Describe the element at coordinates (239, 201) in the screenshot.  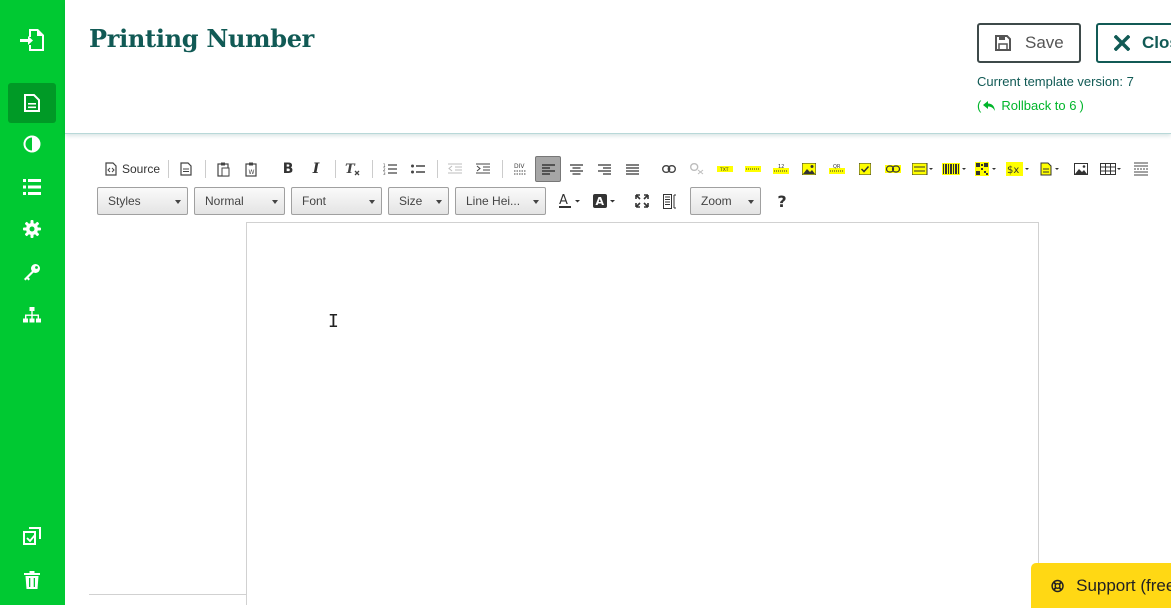
I see `format-dropdown: Normal` at that location.